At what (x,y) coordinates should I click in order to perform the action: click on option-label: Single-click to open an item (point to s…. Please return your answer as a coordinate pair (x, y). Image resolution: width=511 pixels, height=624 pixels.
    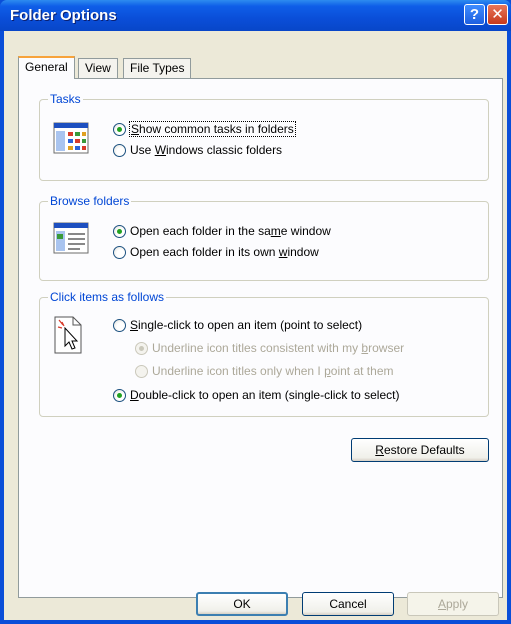
    Looking at the image, I should click on (246, 325).